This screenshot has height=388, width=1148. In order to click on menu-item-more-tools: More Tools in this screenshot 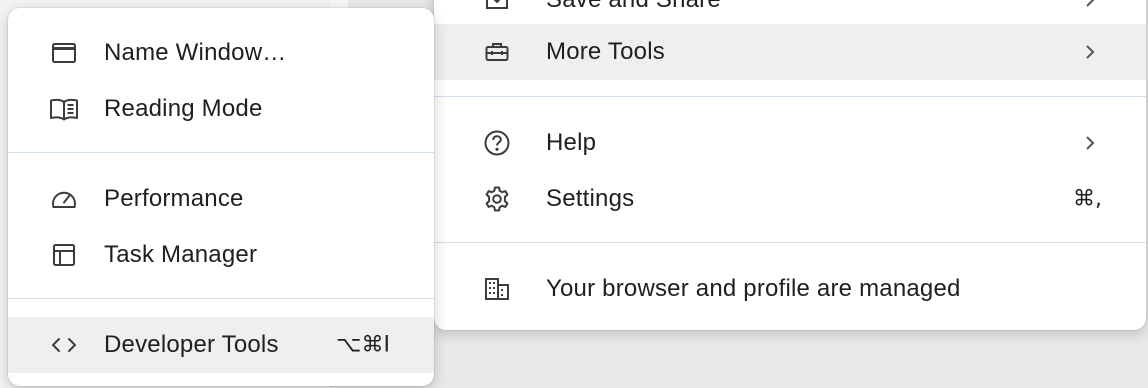, I will do `click(790, 52)`.